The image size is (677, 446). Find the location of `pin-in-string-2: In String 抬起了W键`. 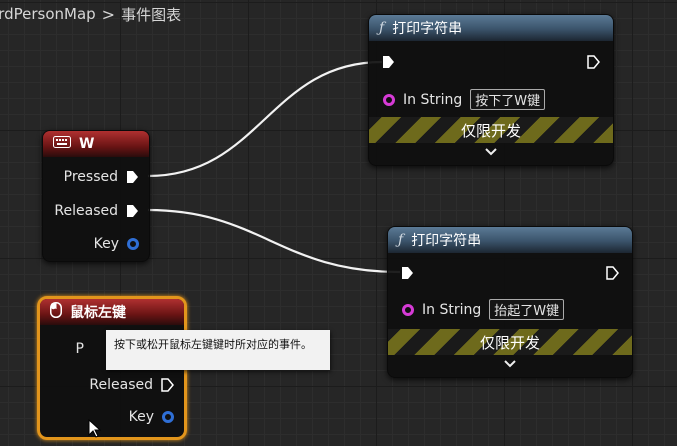

pin-in-string-2: In String 抬起了W键 is located at coordinates (483, 309).